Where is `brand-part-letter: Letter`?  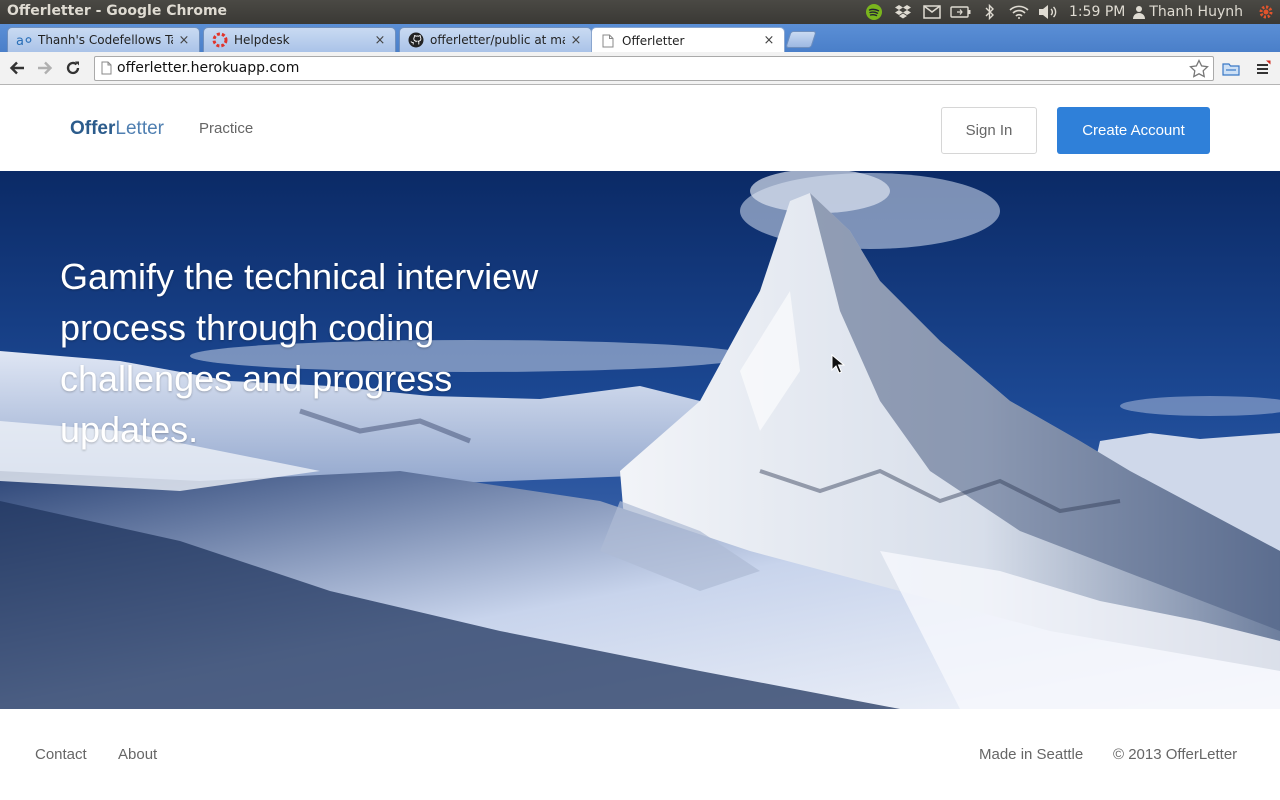 brand-part-letter: Letter is located at coordinates (139, 128).